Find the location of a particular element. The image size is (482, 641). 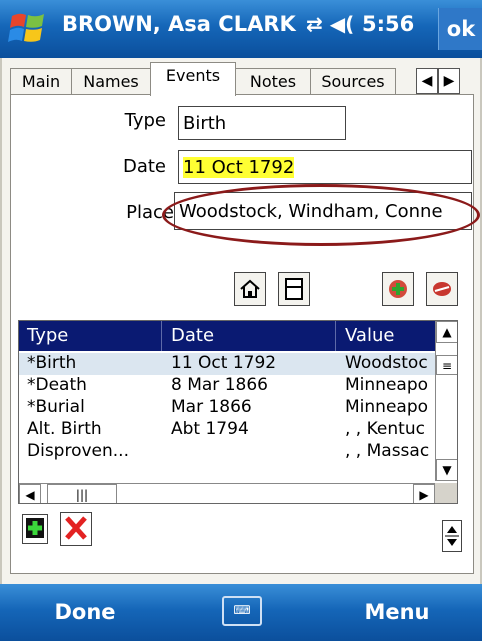

scroll-hthumb-icon: ||| is located at coordinates (82, 493).